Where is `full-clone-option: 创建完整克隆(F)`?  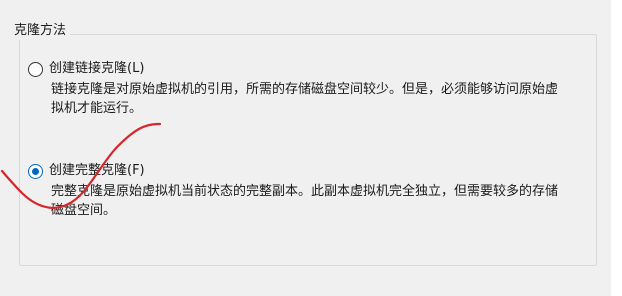
full-clone-option: 创建完整克隆(F) is located at coordinates (86, 171).